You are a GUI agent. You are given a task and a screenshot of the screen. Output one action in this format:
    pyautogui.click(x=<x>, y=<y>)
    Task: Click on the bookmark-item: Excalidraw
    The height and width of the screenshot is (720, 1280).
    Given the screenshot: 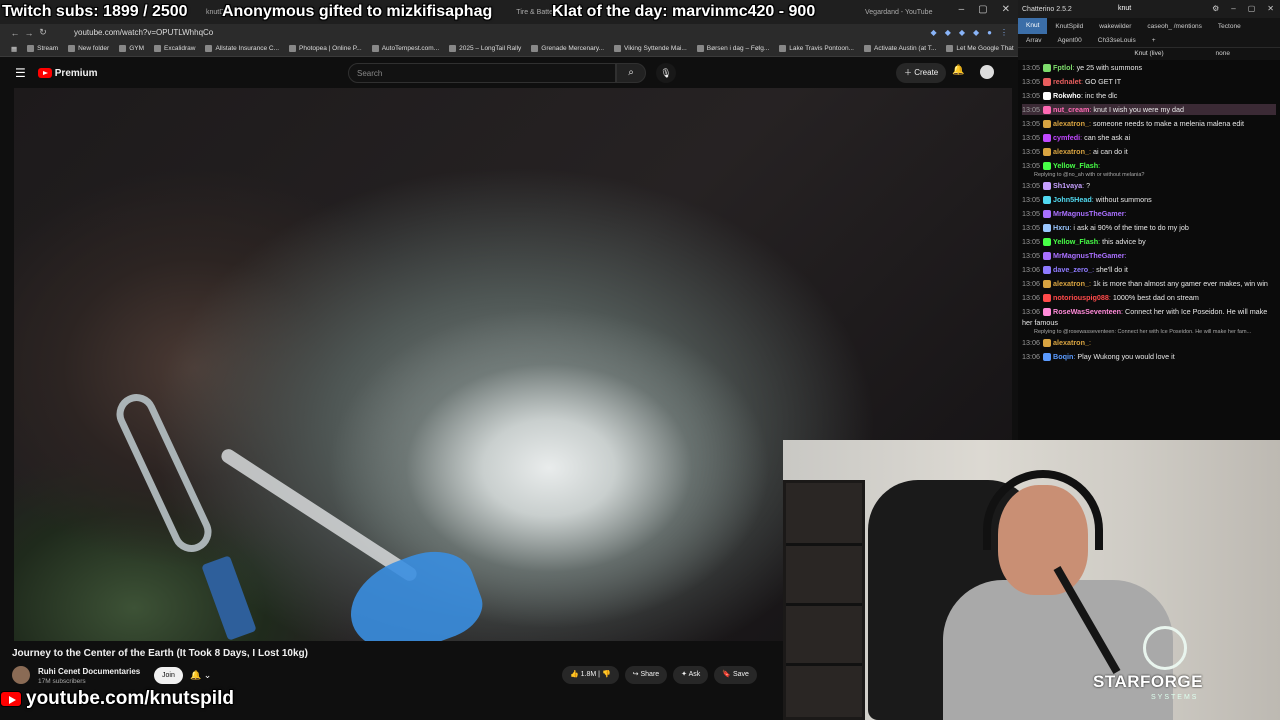 What is the action you would take?
    pyautogui.click(x=174, y=48)
    